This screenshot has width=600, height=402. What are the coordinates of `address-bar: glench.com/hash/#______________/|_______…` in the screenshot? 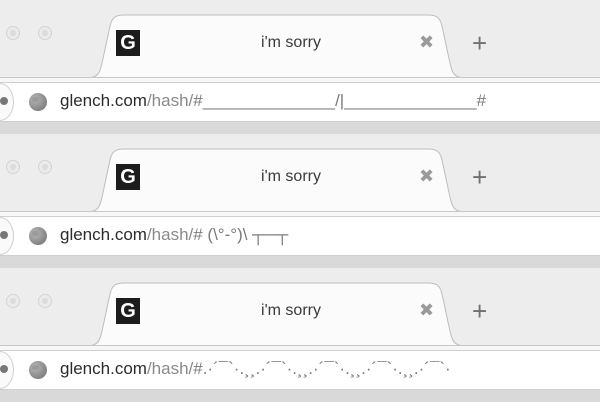 It's located at (300, 102).